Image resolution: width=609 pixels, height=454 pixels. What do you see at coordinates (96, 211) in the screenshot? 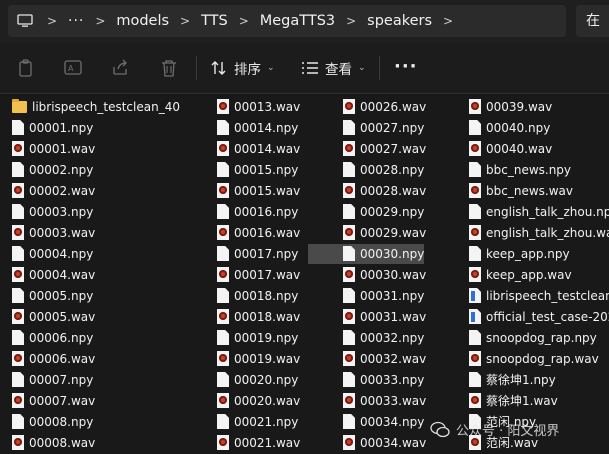
I see `file-item: 00003.npy` at bounding box center [96, 211].